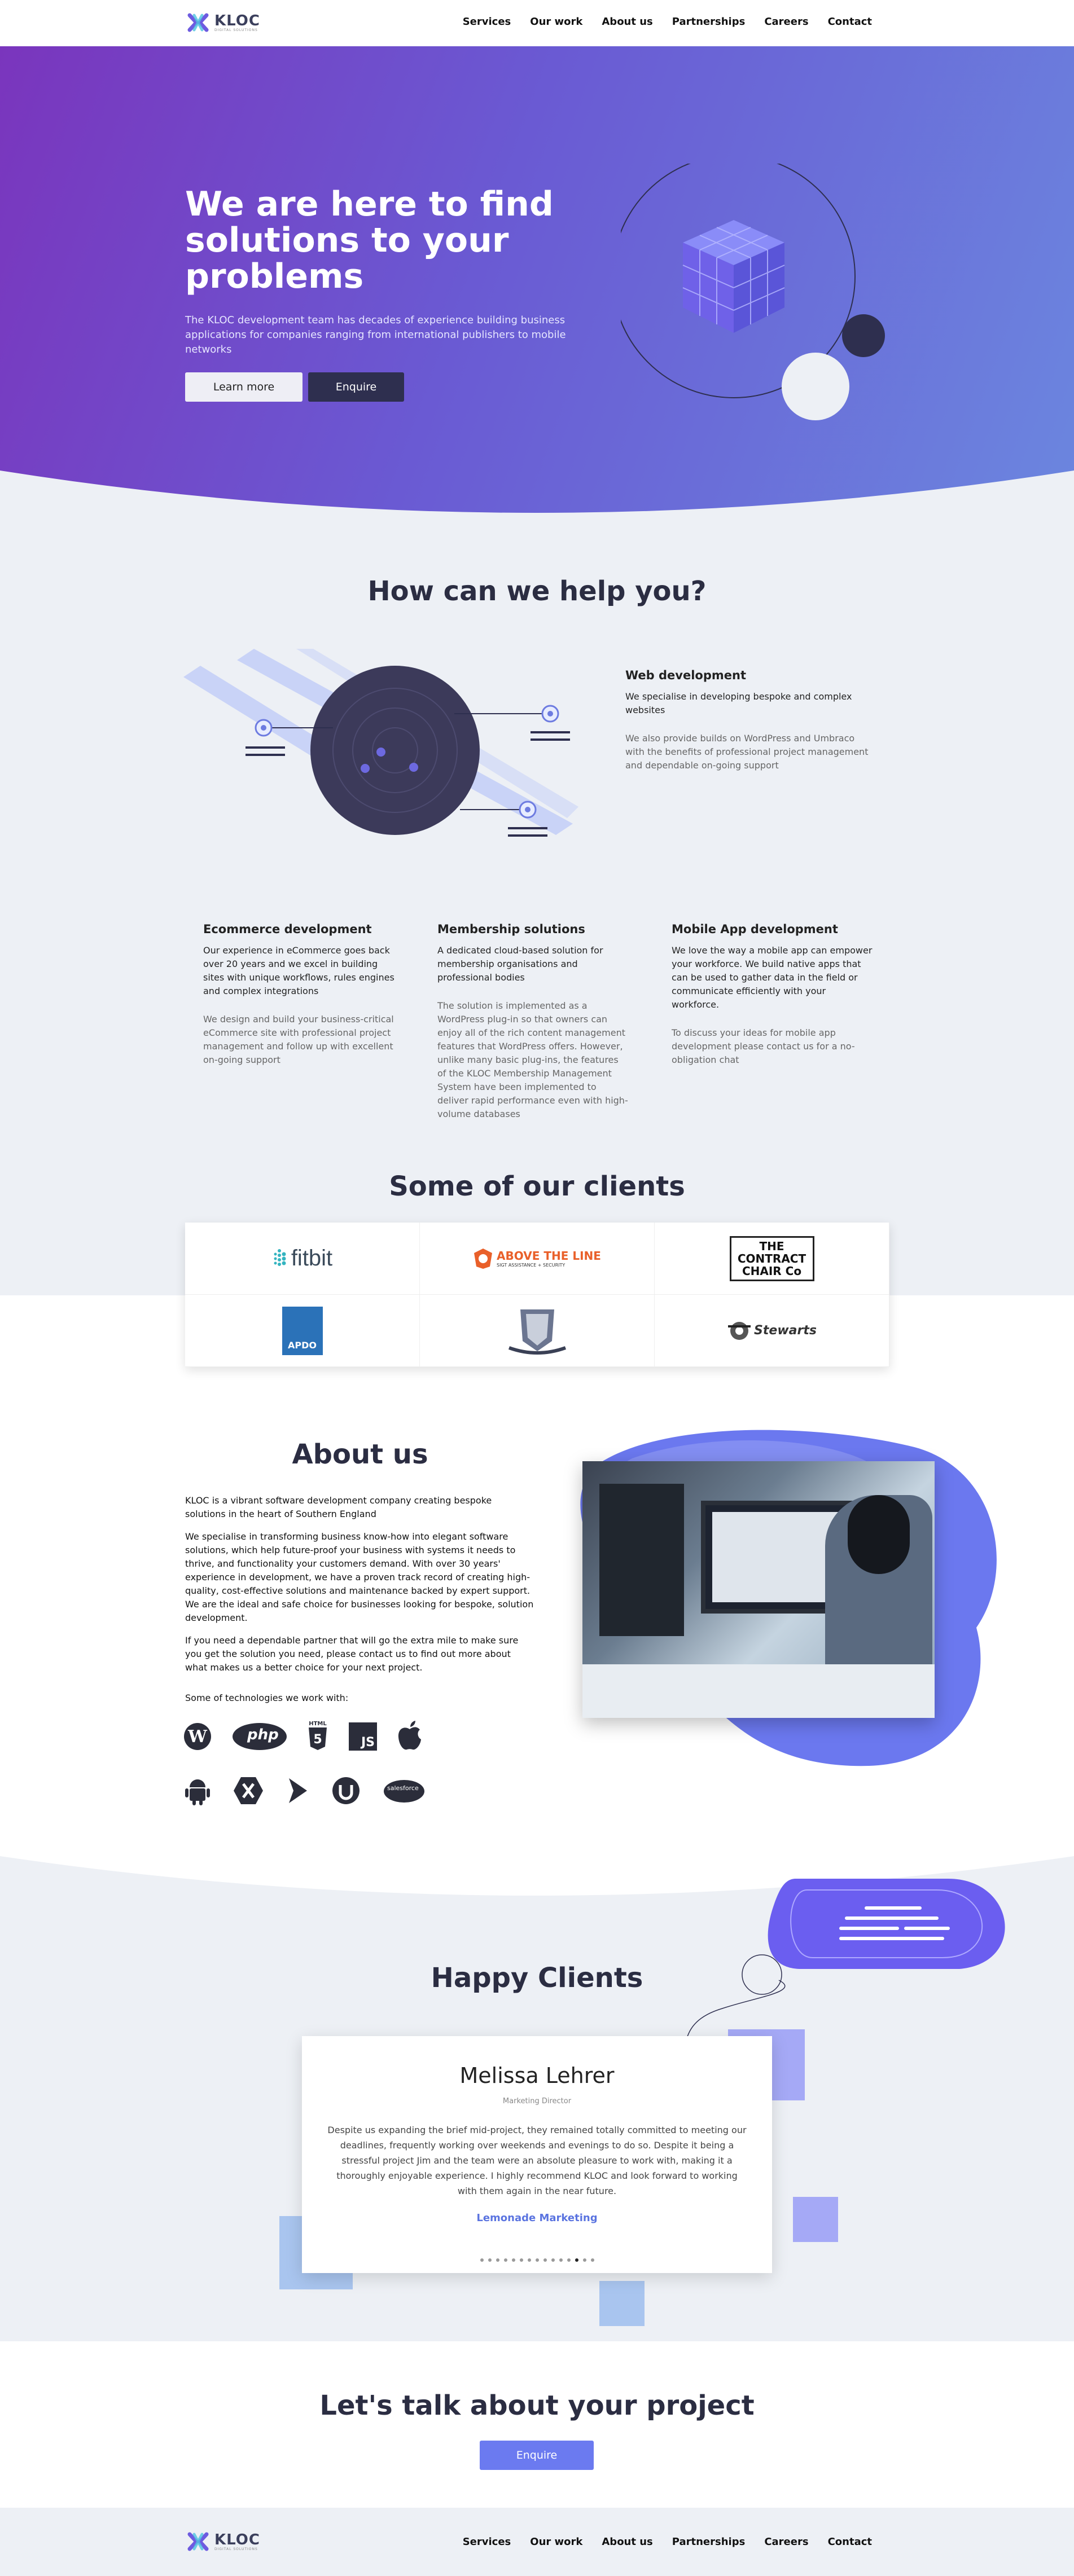 The height and width of the screenshot is (2576, 1074). I want to click on footer-item-careers: Careers, so click(786, 2542).